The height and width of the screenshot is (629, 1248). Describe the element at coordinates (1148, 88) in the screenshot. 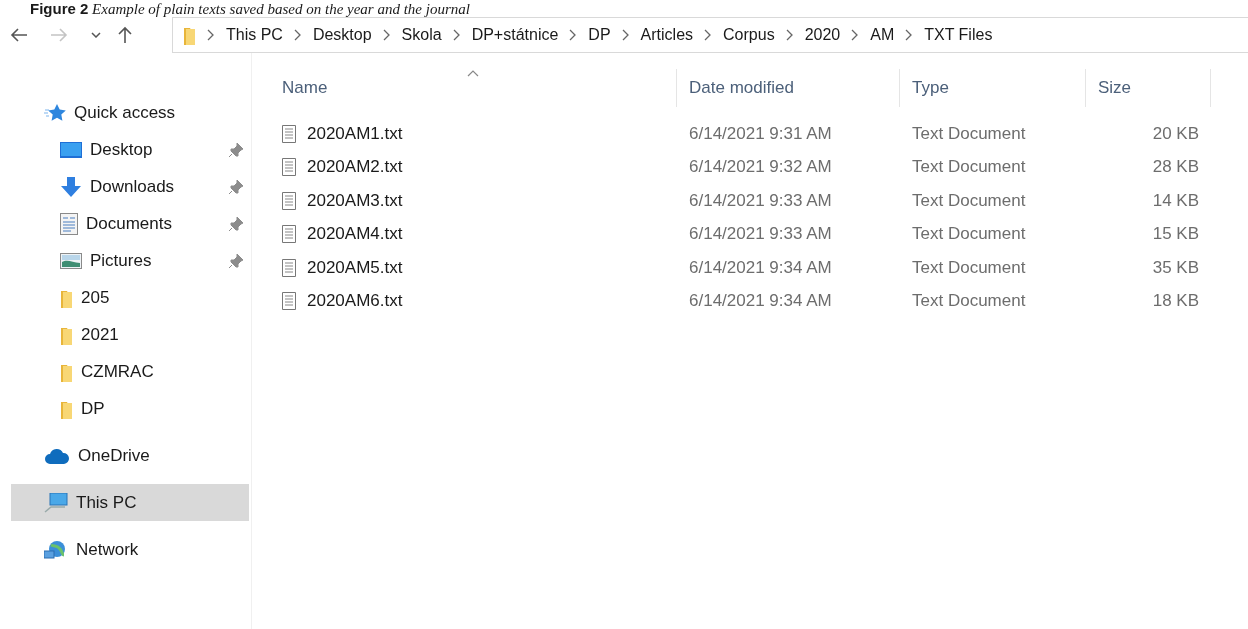

I see `column-header: Size` at that location.